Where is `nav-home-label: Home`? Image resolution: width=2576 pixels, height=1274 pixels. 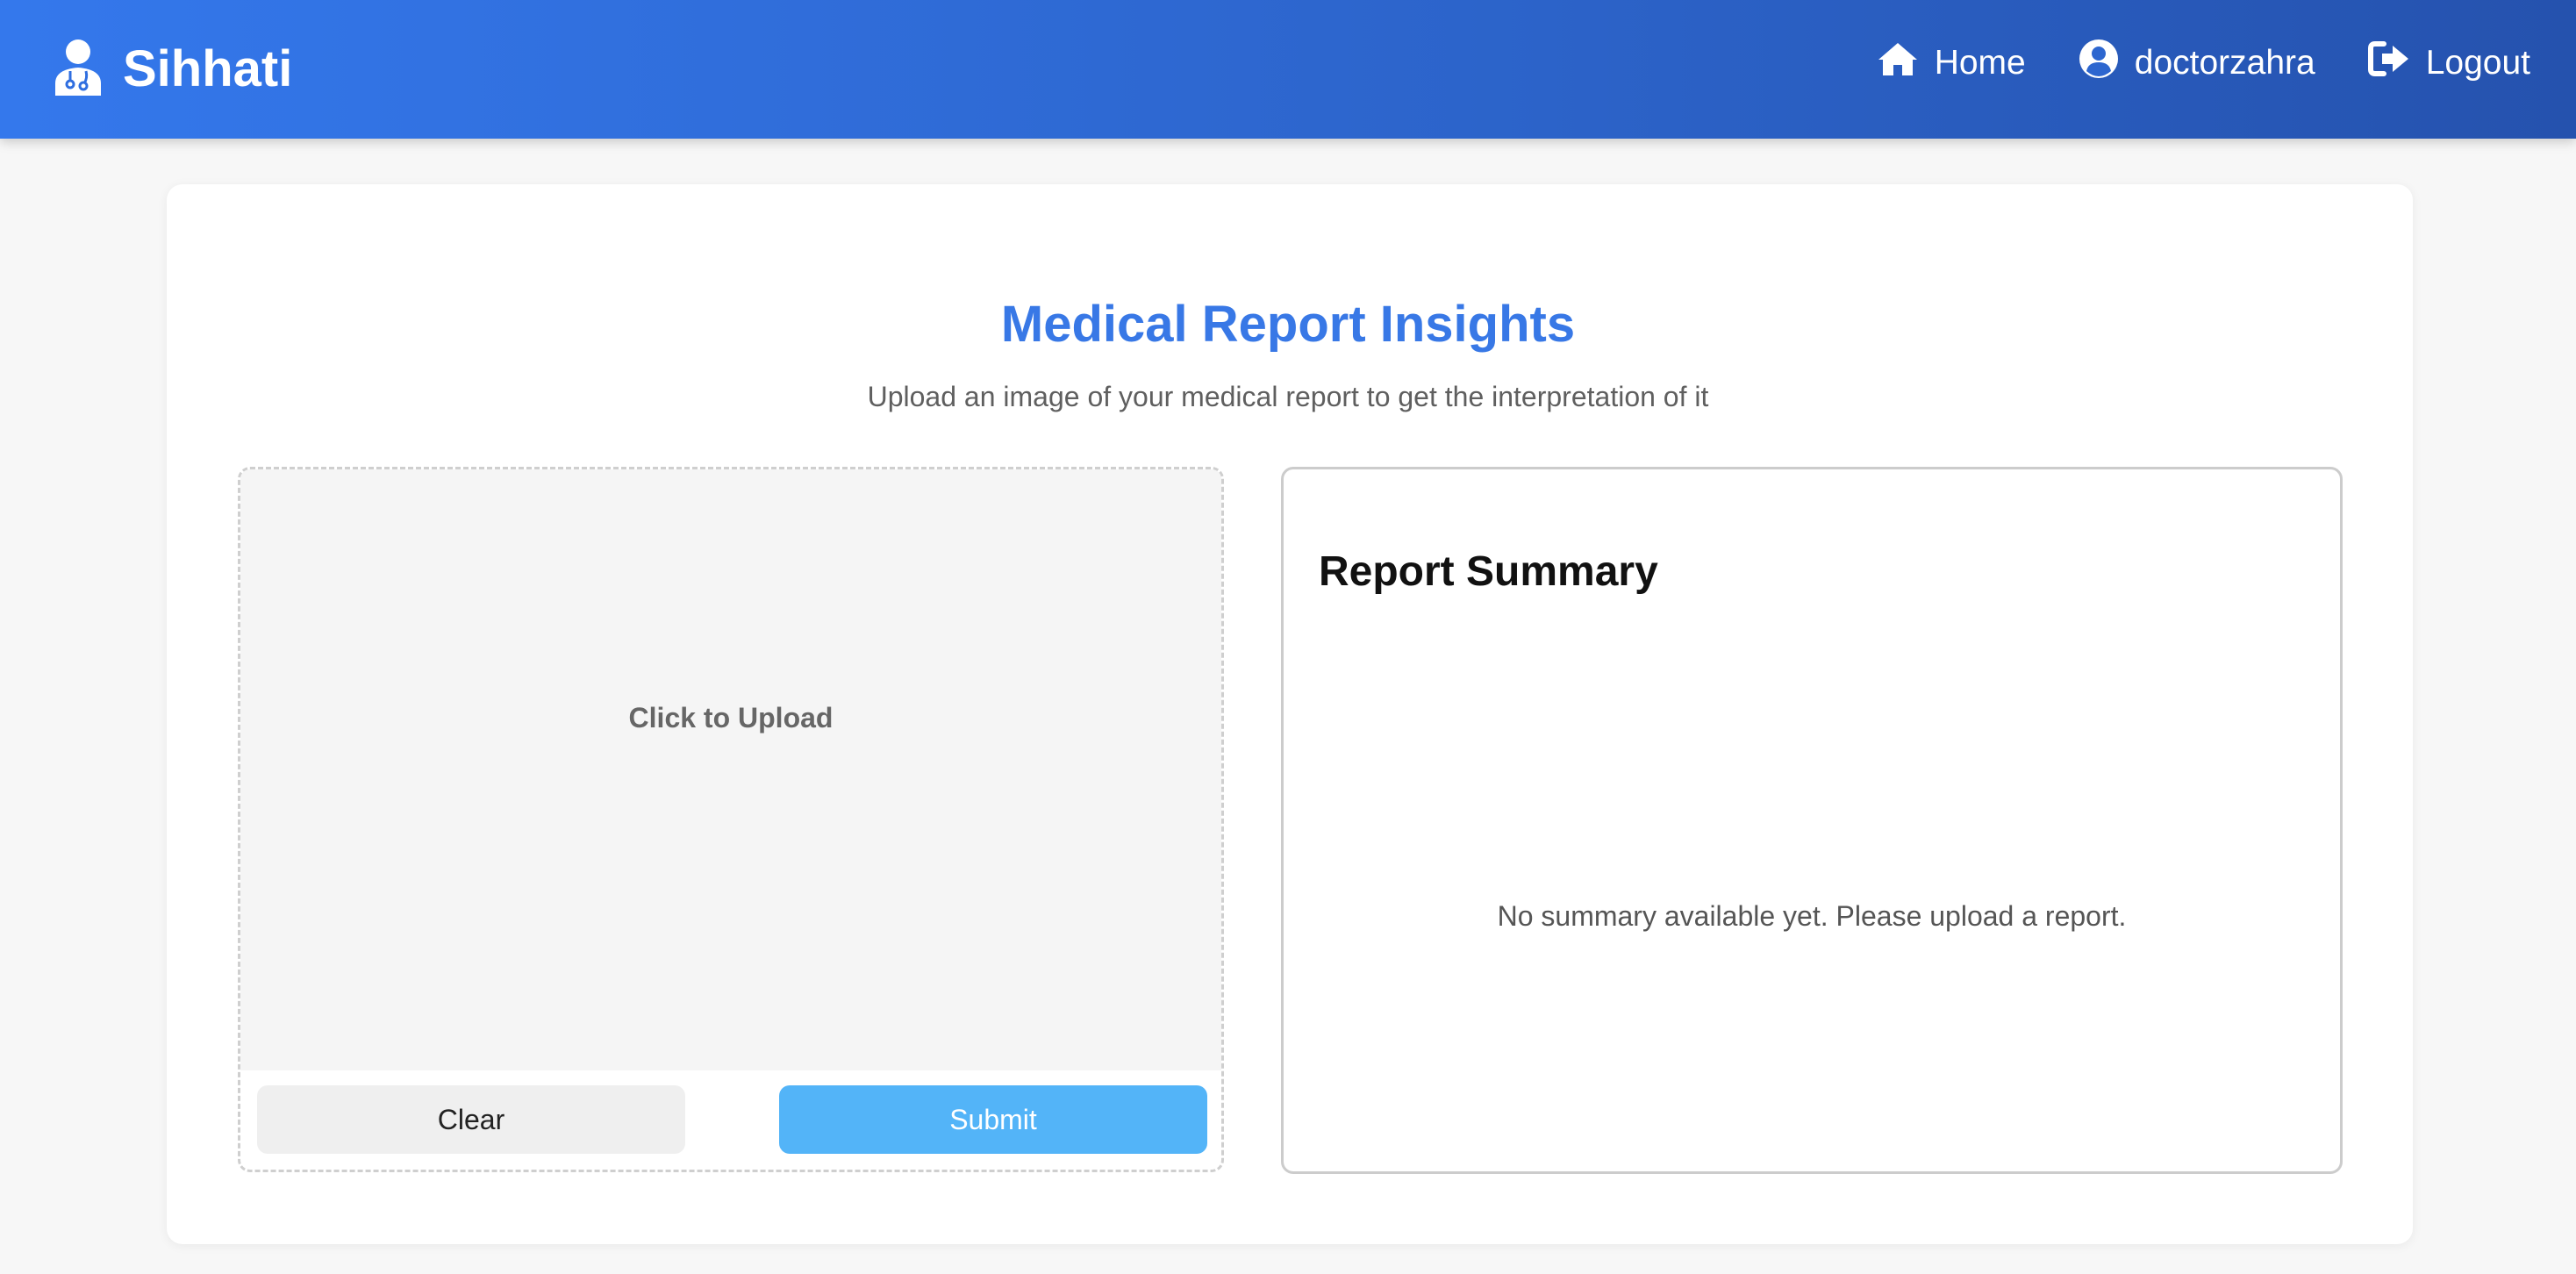 nav-home-label: Home is located at coordinates (1980, 63).